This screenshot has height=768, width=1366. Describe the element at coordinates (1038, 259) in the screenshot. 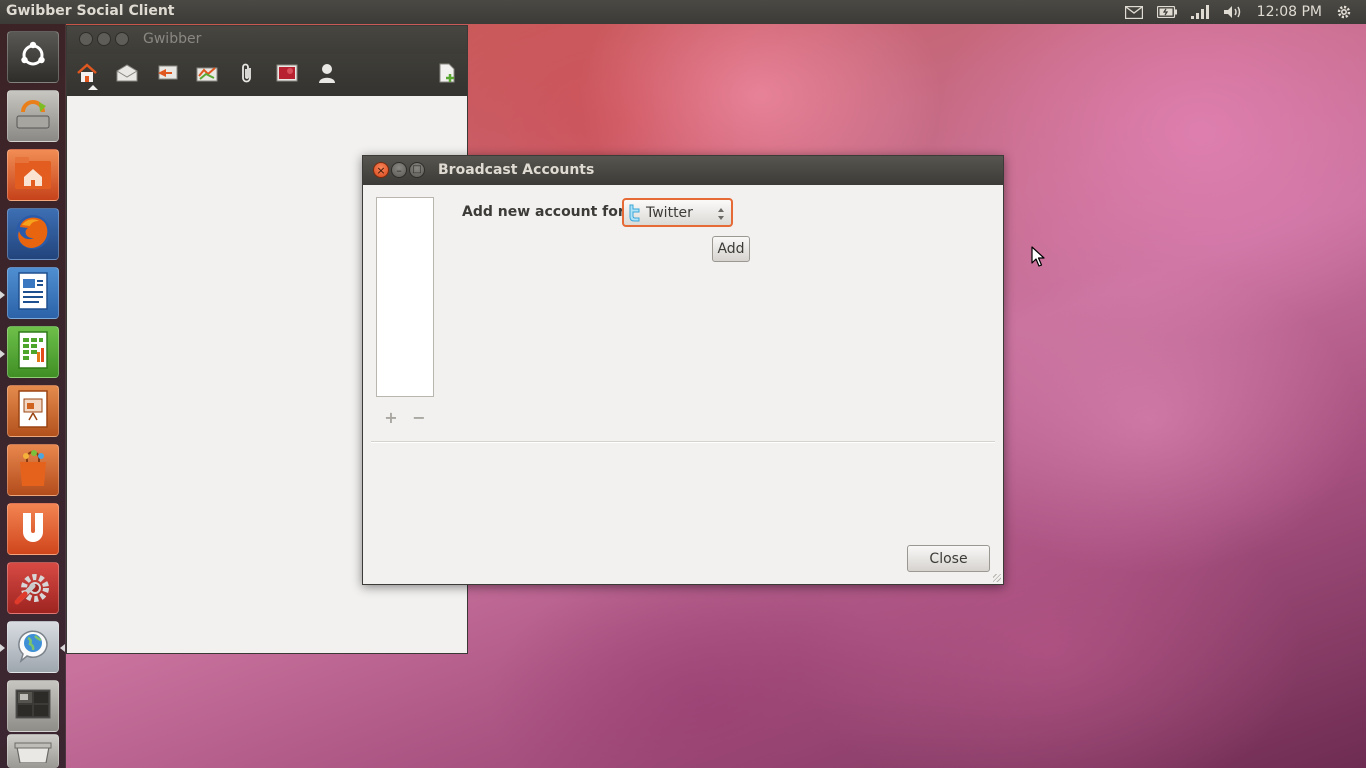

I see `mouse-cursor-icon` at that location.